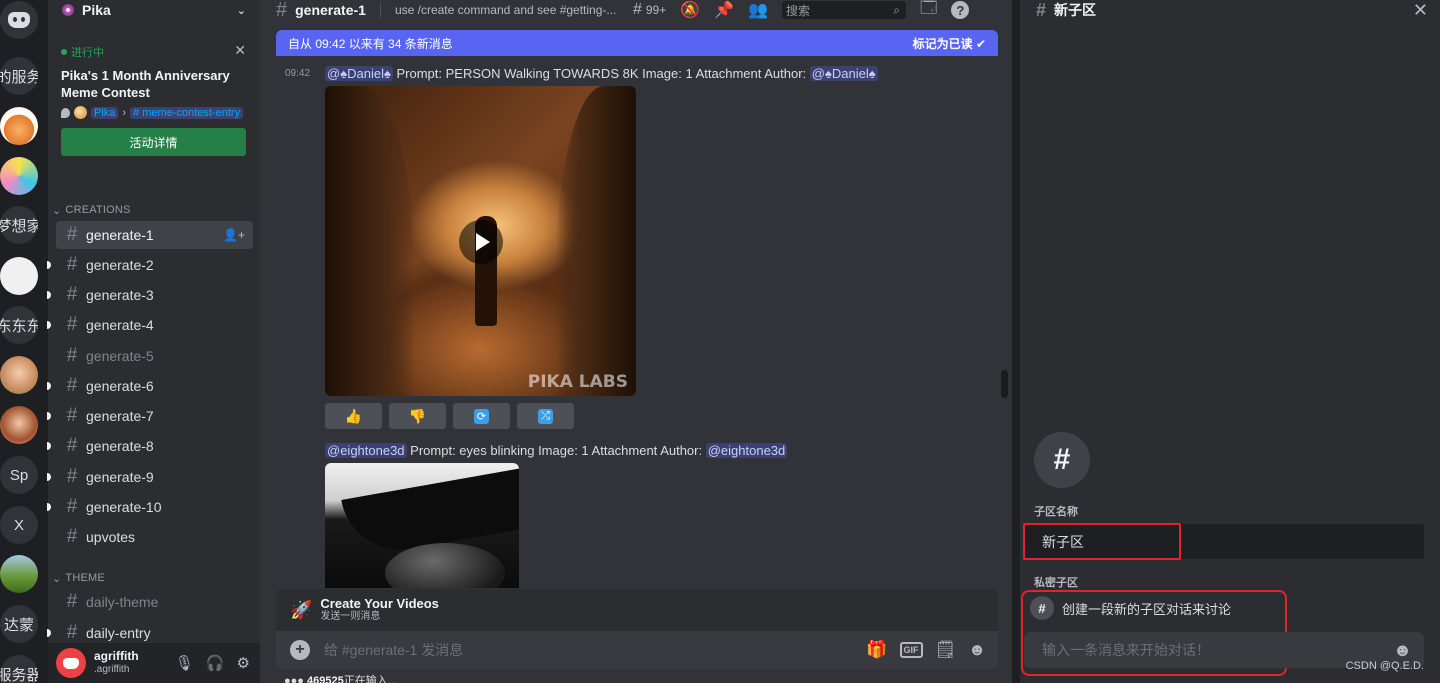 This screenshot has height=683, width=1440. Describe the element at coordinates (19, 574) in the screenshot. I see `server-landscape-avatar` at that location.